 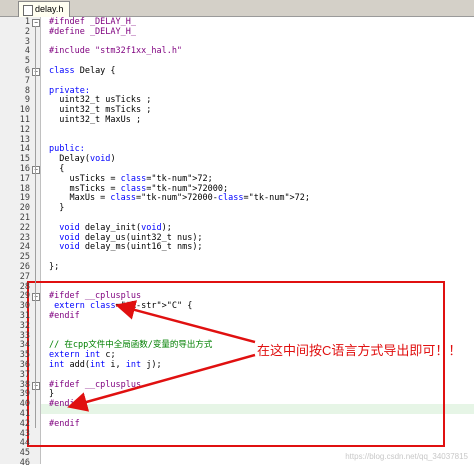 What do you see at coordinates (24, 296) in the screenshot?
I see `line-number: 29` at bounding box center [24, 296].